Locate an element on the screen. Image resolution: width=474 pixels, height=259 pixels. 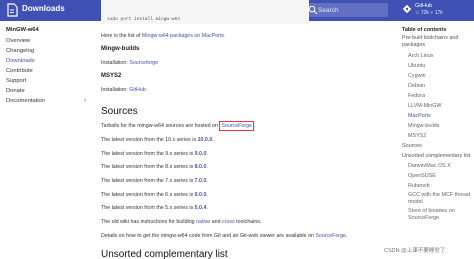
sourceforge-link-tarballs: SourceForge is located at coordinates (236, 126).